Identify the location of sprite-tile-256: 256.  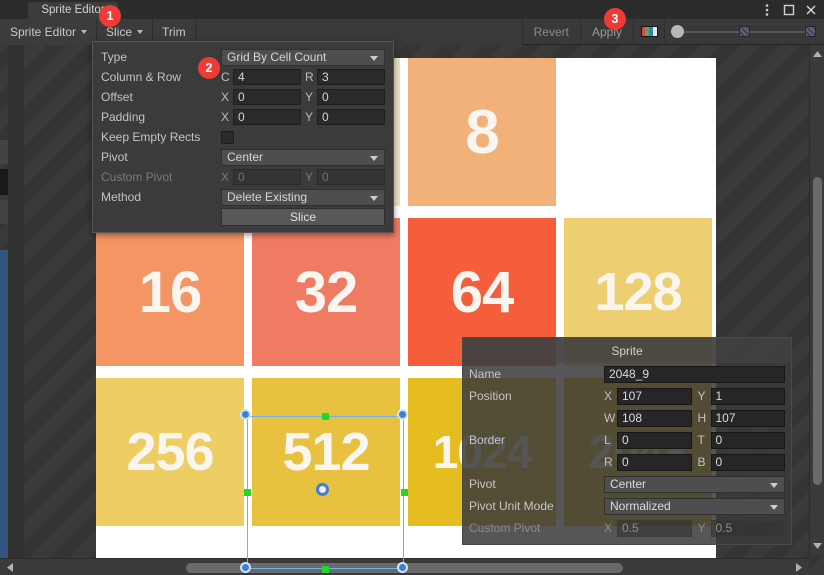
(170, 452).